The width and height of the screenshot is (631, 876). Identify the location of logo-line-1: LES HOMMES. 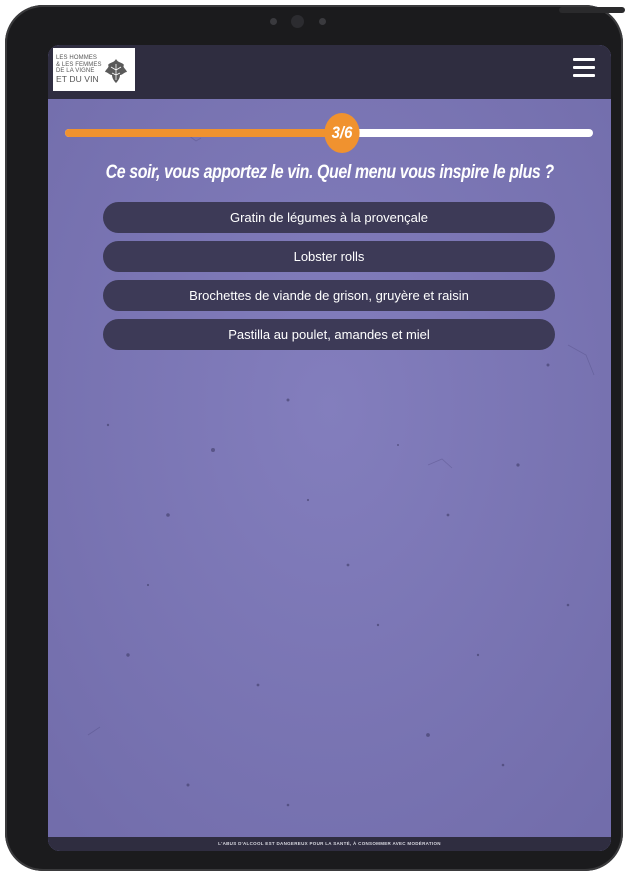
(77, 58).